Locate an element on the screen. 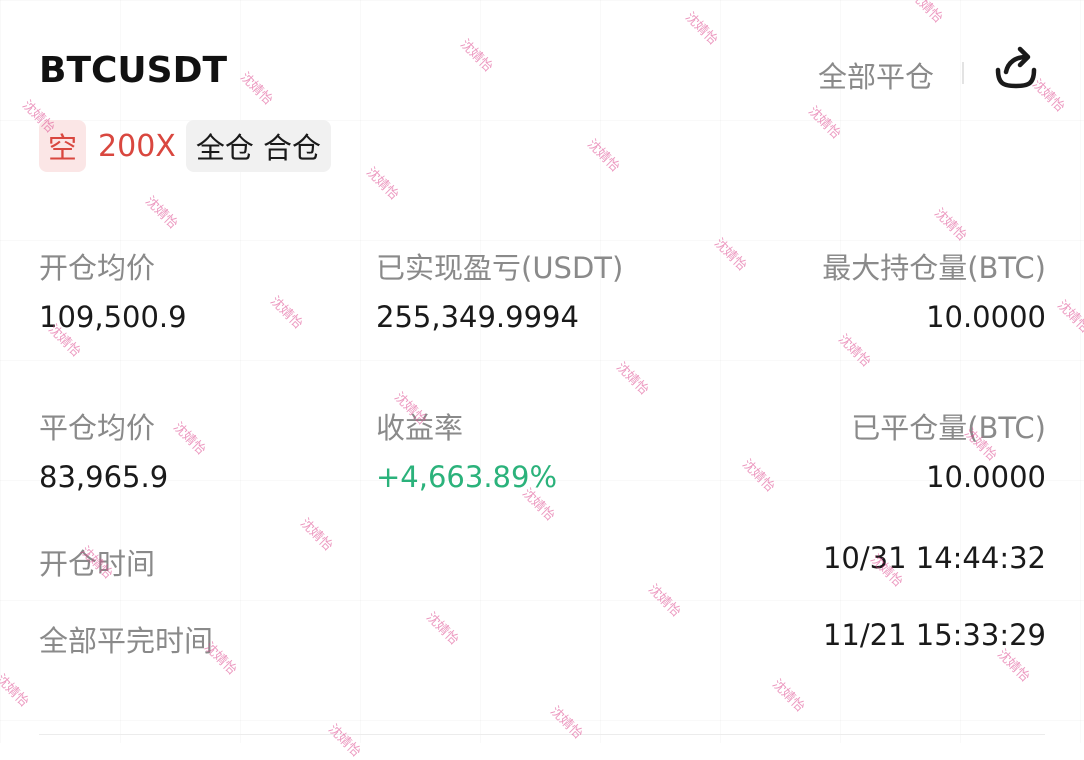 The width and height of the screenshot is (1084, 760). closed-qty-label: 已平仓量(BTC) is located at coordinates (948, 428).